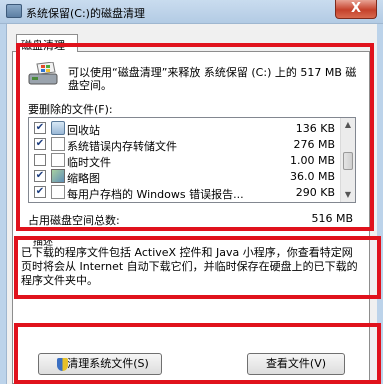  What do you see at coordinates (212, 79) in the screenshot?
I see `info-text: 可以使用“磁盘清理”来释放 系统保留 (C:) 上的 517 MB 磁盘空间。` at bounding box center [212, 79].